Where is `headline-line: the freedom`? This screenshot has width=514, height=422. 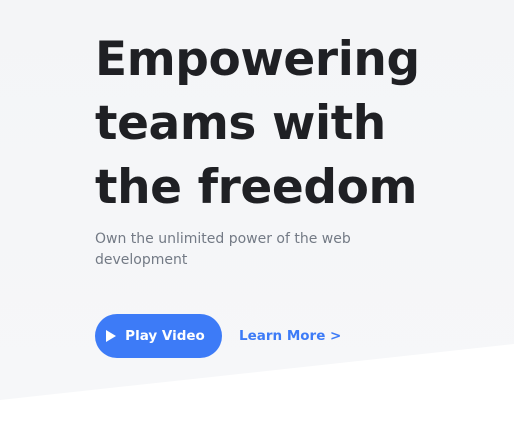 headline-line: the freedom is located at coordinates (256, 187).